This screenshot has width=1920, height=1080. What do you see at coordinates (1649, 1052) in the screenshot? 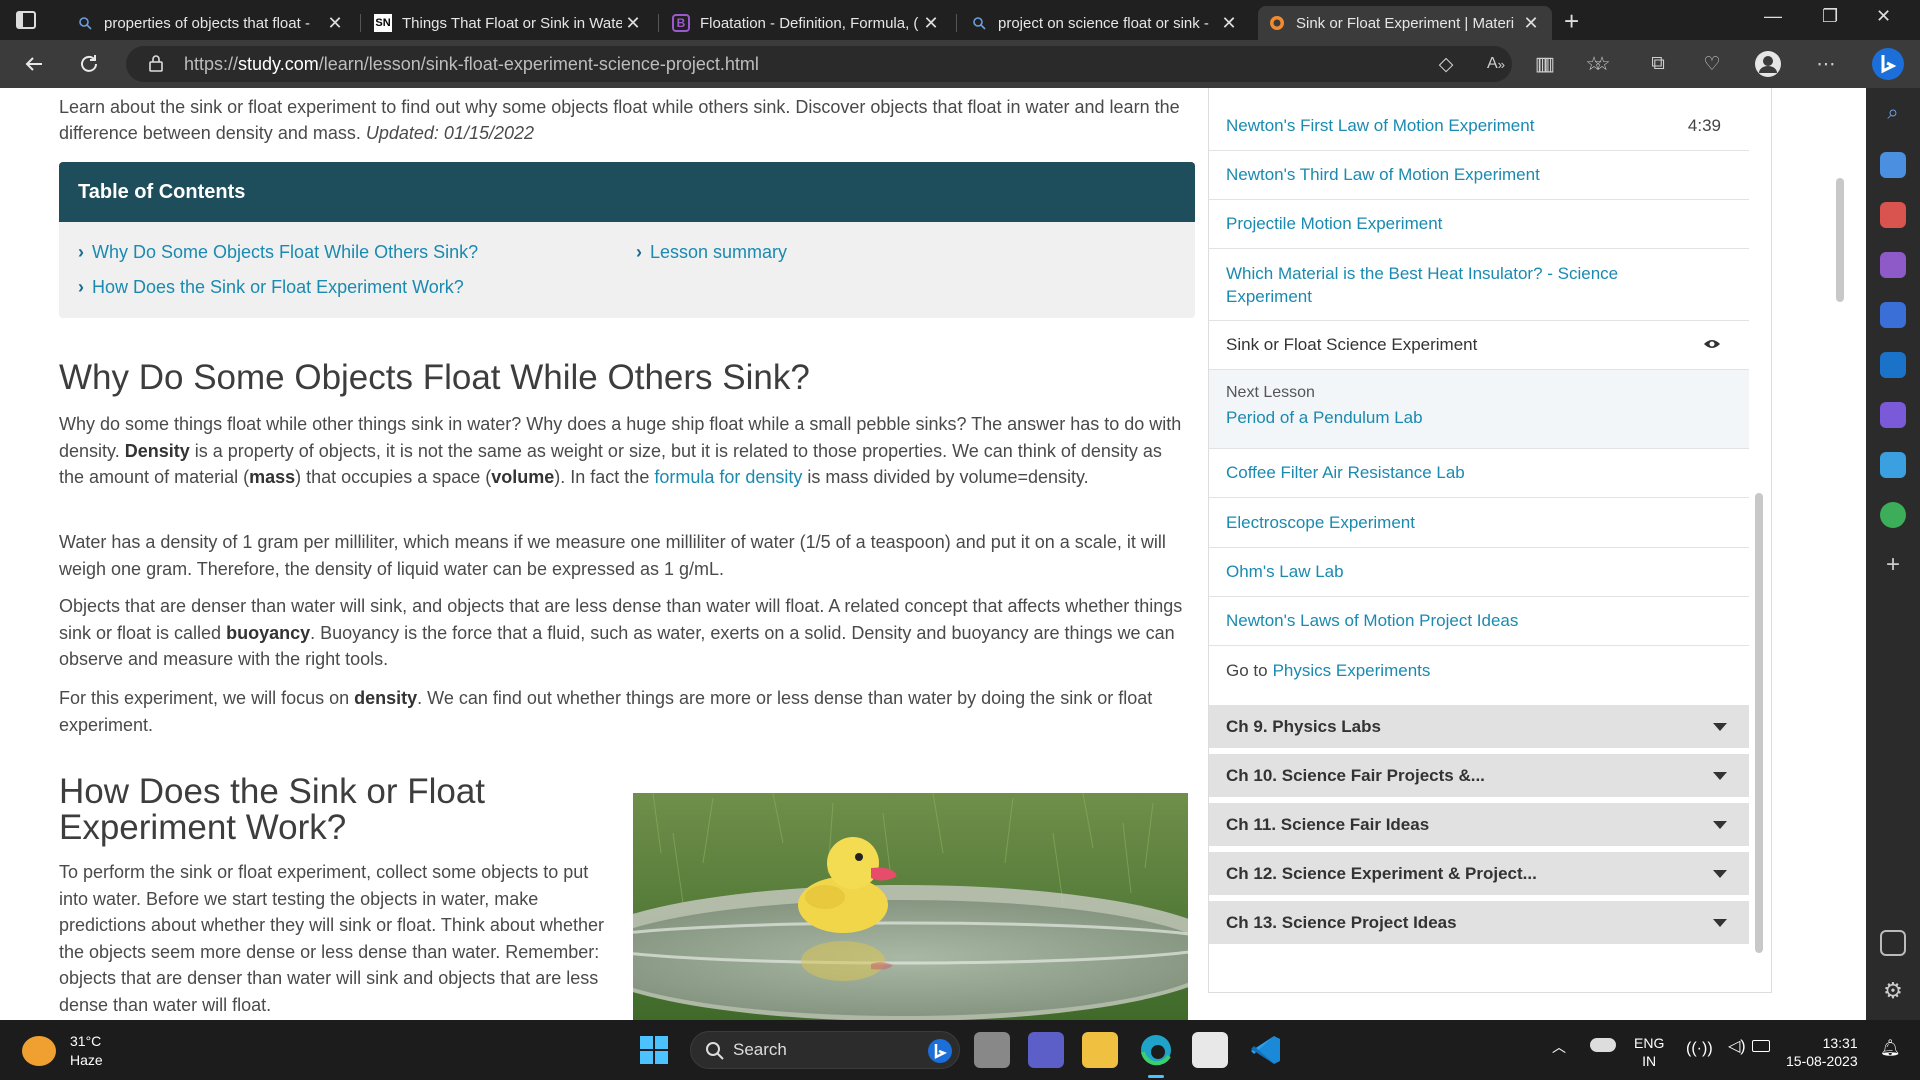
I see `language-indicator: ENG IN` at bounding box center [1649, 1052].